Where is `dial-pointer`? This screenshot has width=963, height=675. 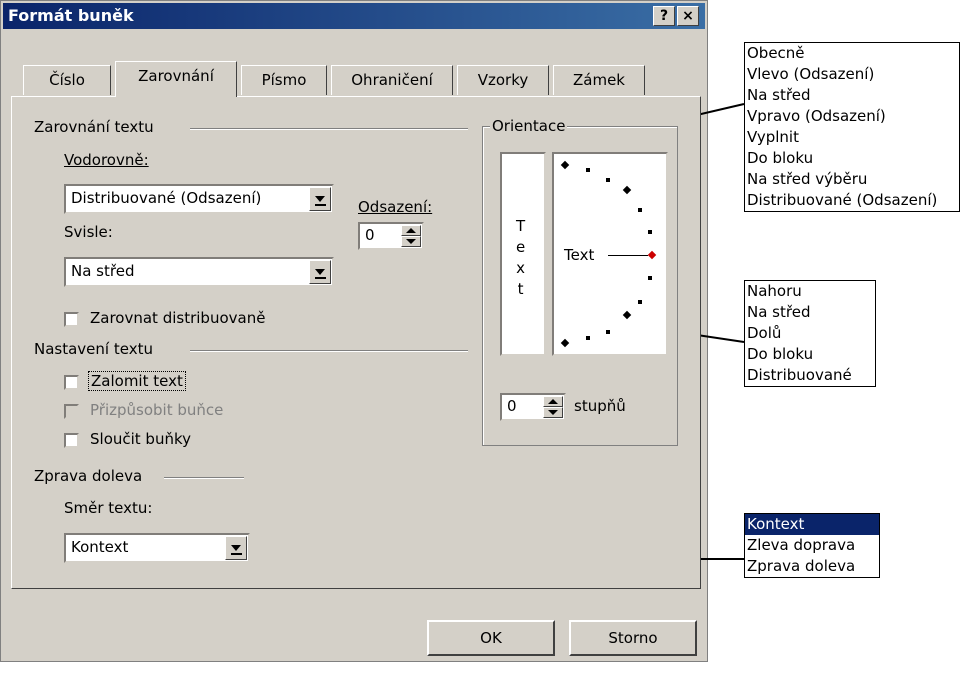 dial-pointer is located at coordinates (628, 255).